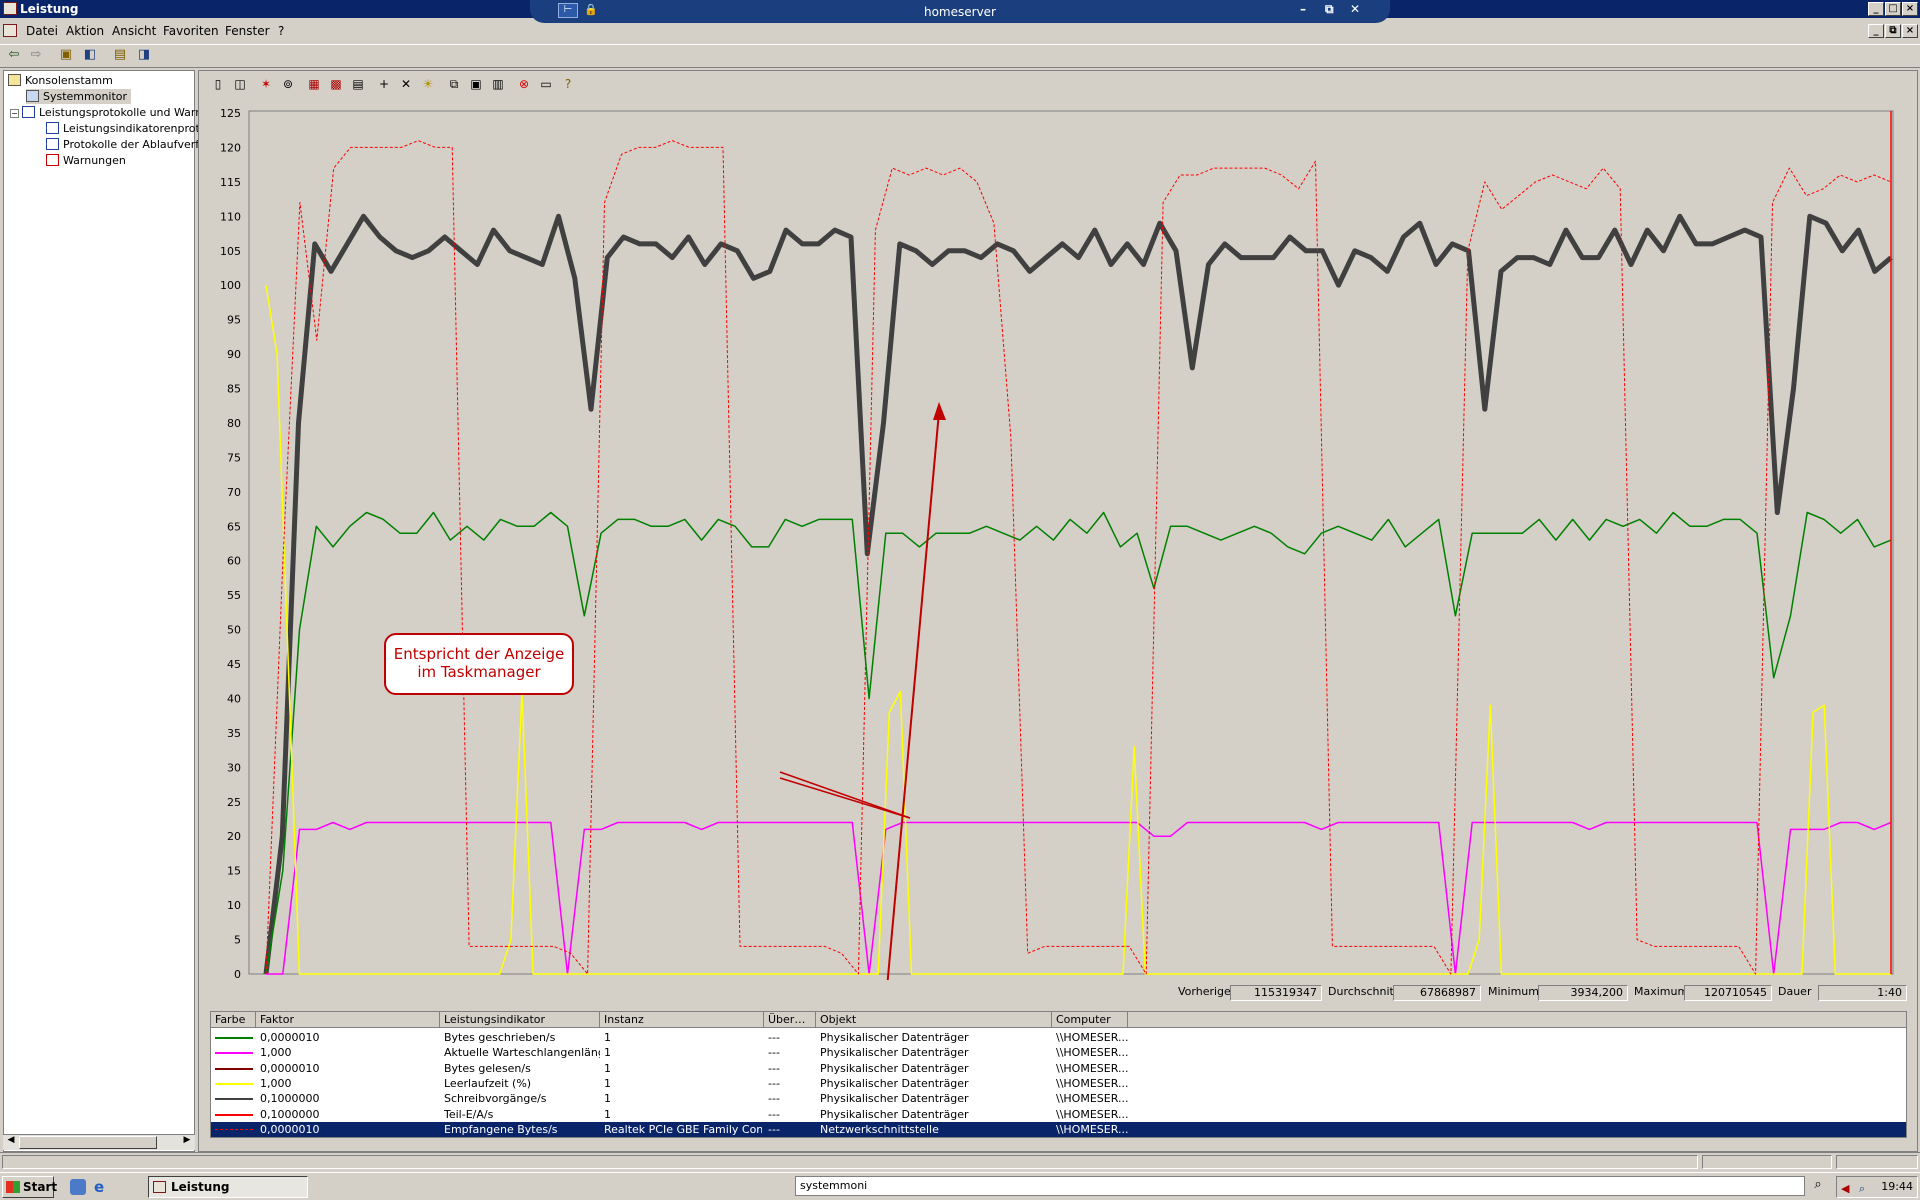 The height and width of the screenshot is (1200, 1920). What do you see at coordinates (1090, 1020) in the screenshot?
I see `col-computer: Computer` at bounding box center [1090, 1020].